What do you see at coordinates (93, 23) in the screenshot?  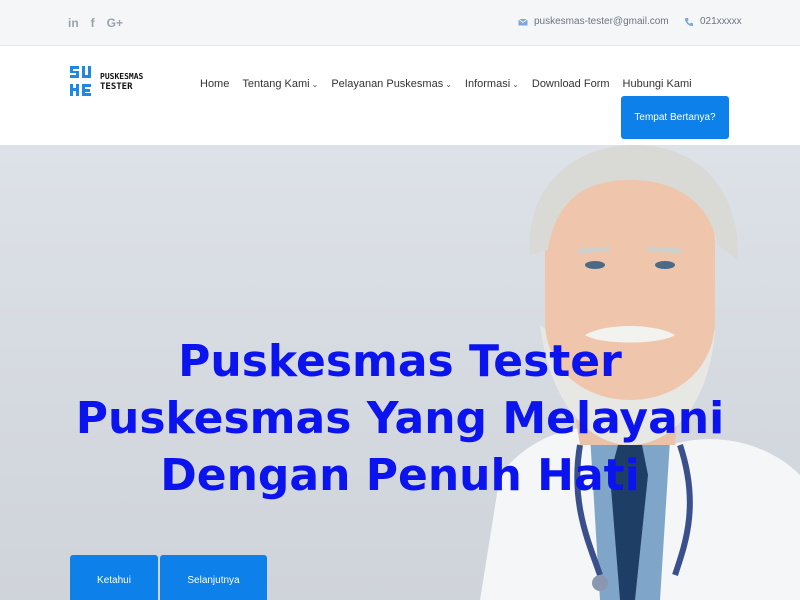 I see `facebook-icon: f` at bounding box center [93, 23].